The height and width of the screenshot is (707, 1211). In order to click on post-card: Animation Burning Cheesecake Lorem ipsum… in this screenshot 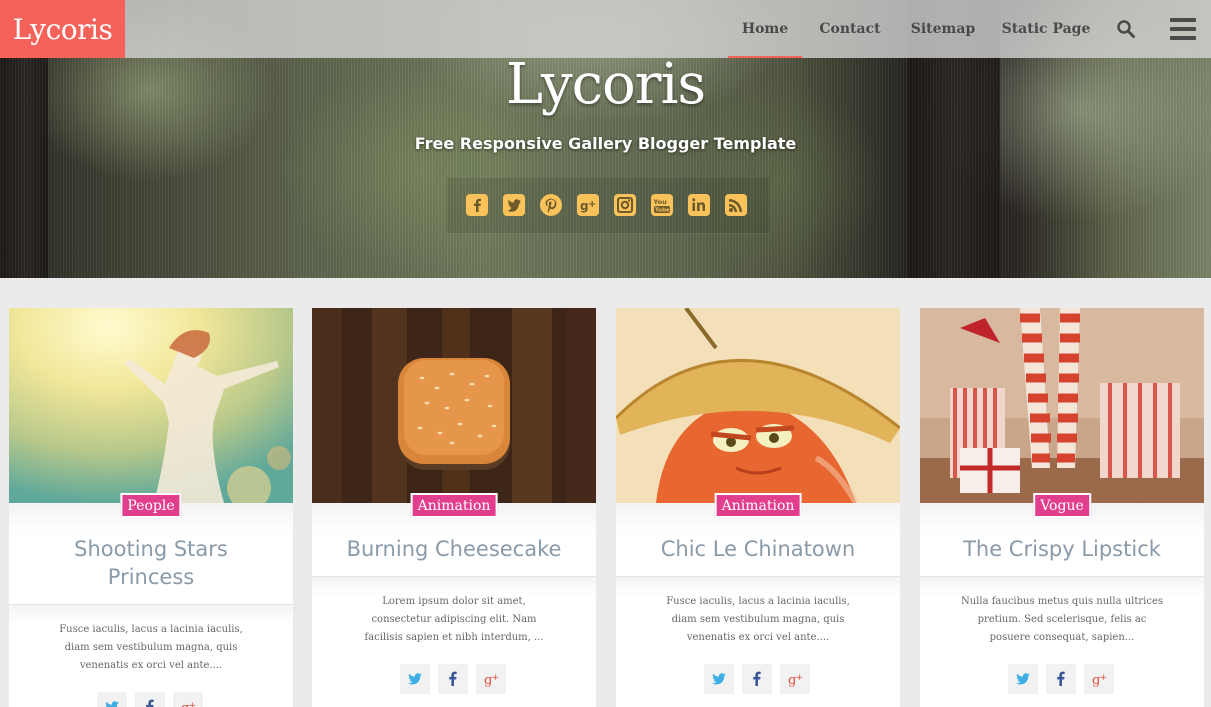, I will do `click(454, 507)`.